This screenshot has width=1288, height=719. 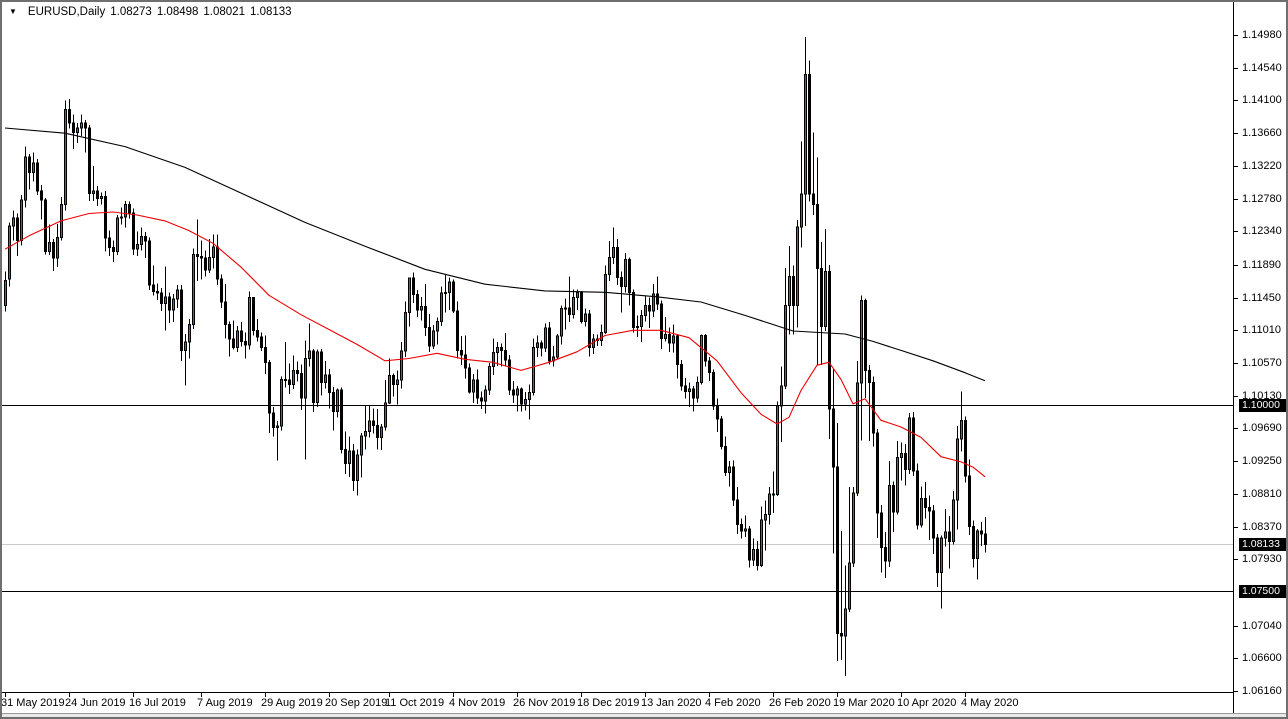 I want to click on time-axis-label: 7 Aug 2019, so click(x=225, y=703).